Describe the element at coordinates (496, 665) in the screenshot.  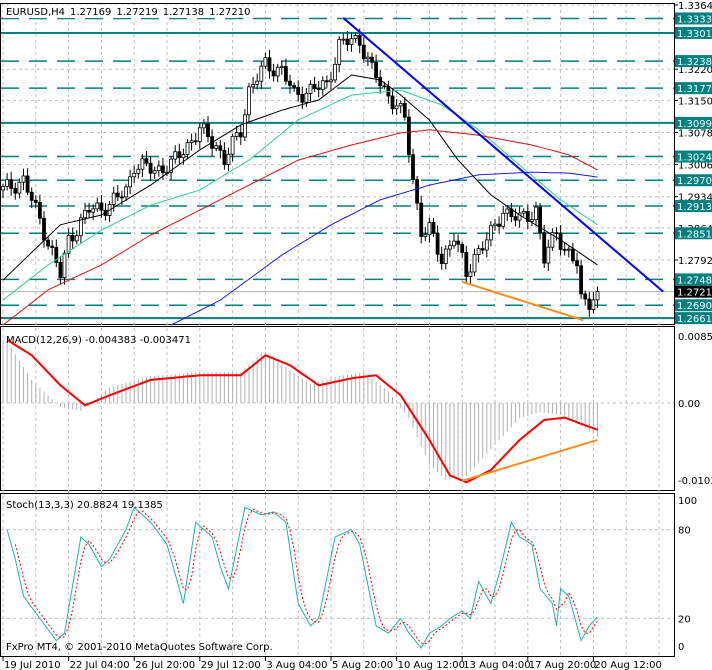
I see `time-axis-label: 13 Aug 04:00` at that location.